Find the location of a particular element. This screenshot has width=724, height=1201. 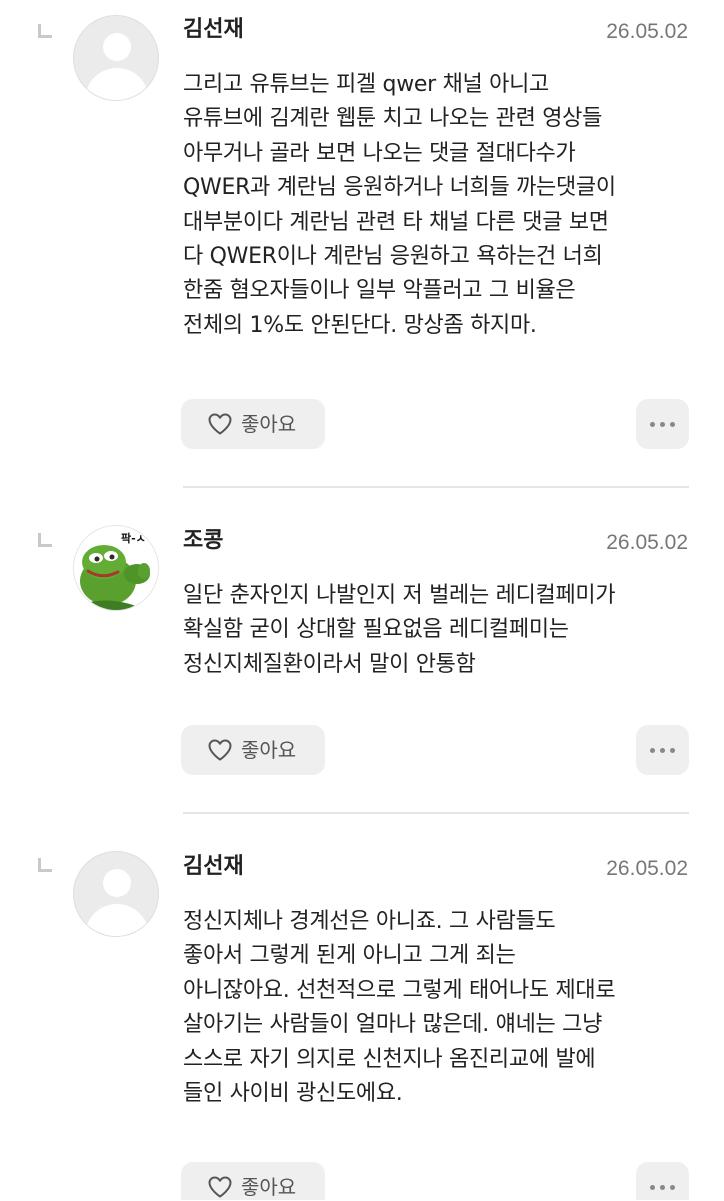

avatar is located at coordinates (116, 894).